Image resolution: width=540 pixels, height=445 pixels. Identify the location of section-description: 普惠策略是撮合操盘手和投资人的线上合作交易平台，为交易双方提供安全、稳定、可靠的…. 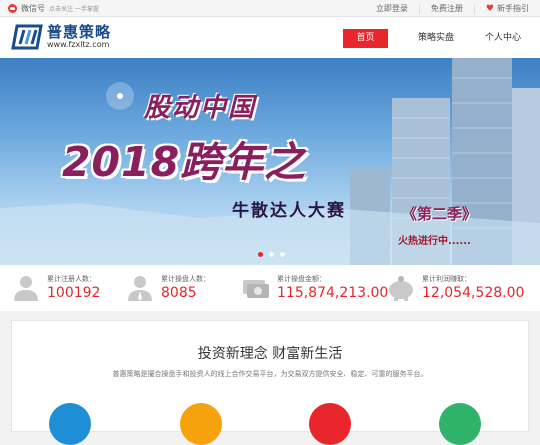
(270, 374).